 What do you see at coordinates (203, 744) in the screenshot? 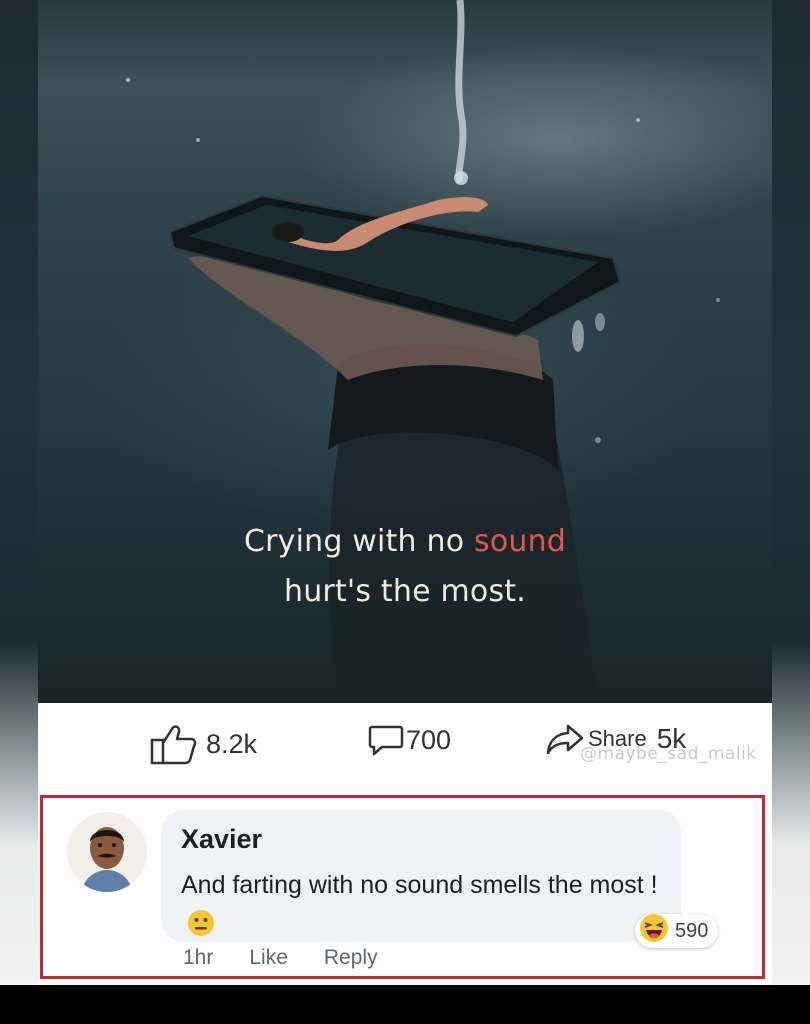
I see `like-button: 8.2k` at bounding box center [203, 744].